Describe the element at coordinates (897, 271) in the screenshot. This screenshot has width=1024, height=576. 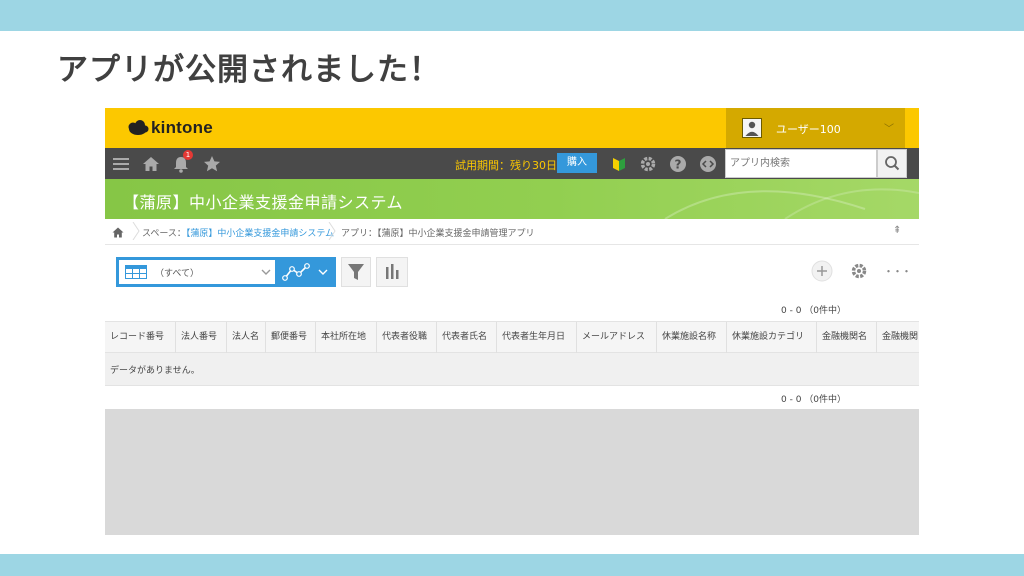
I see `more-options-icon: ・・・` at that location.